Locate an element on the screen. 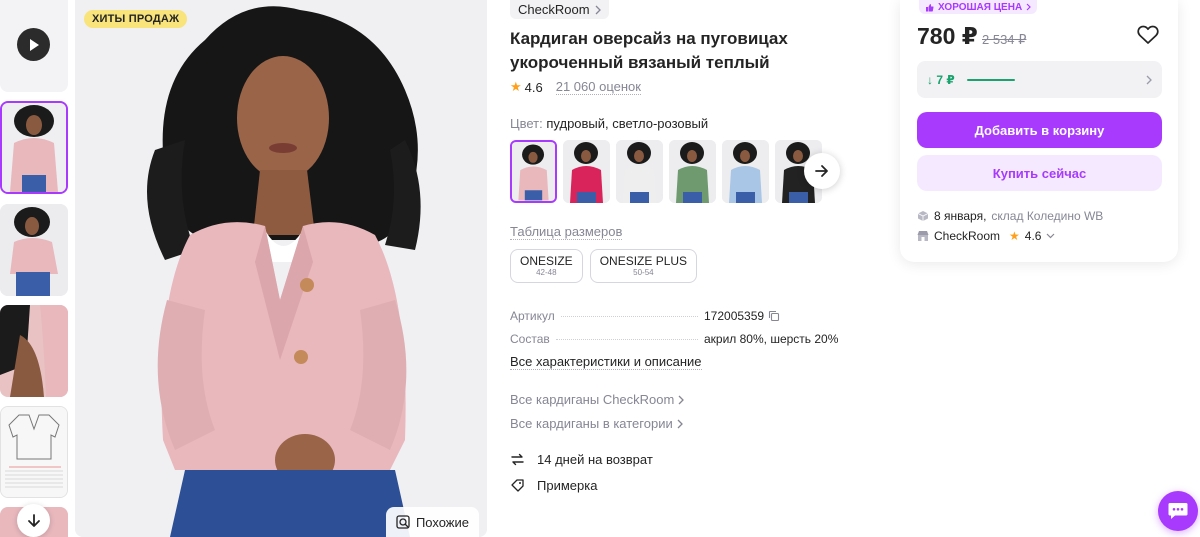 The width and height of the screenshot is (1200, 537). chevron-down-icon is located at coordinates (1051, 236).